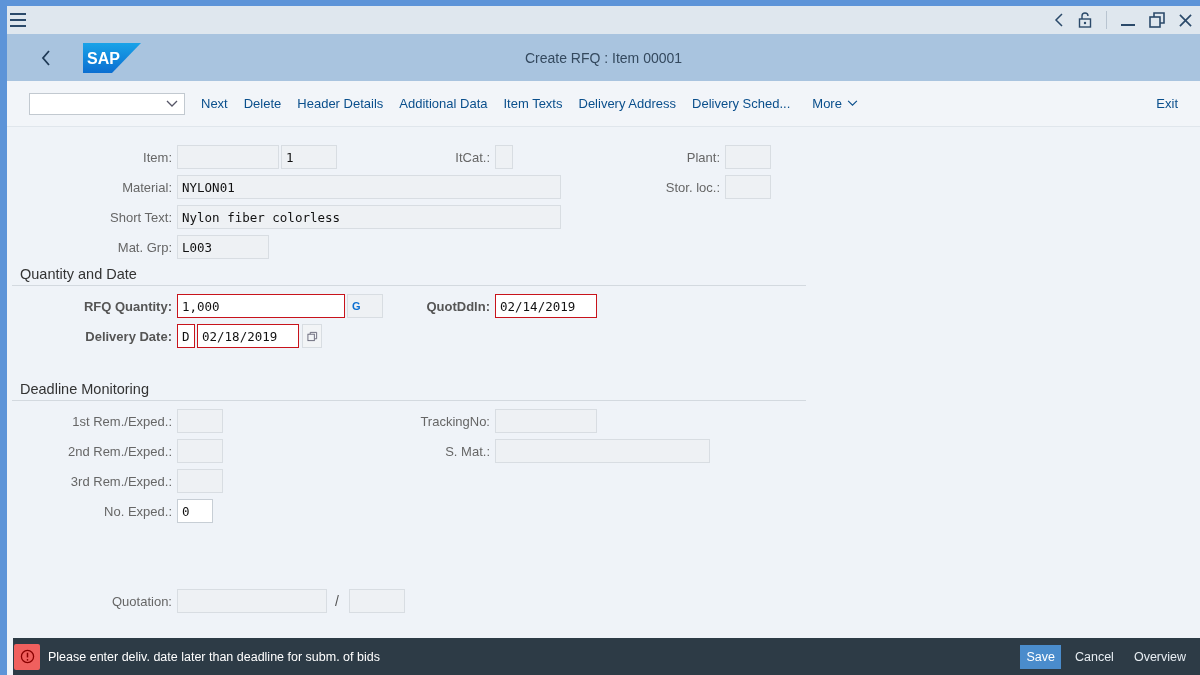  I want to click on input-field: 02/14/2019, so click(546, 306).